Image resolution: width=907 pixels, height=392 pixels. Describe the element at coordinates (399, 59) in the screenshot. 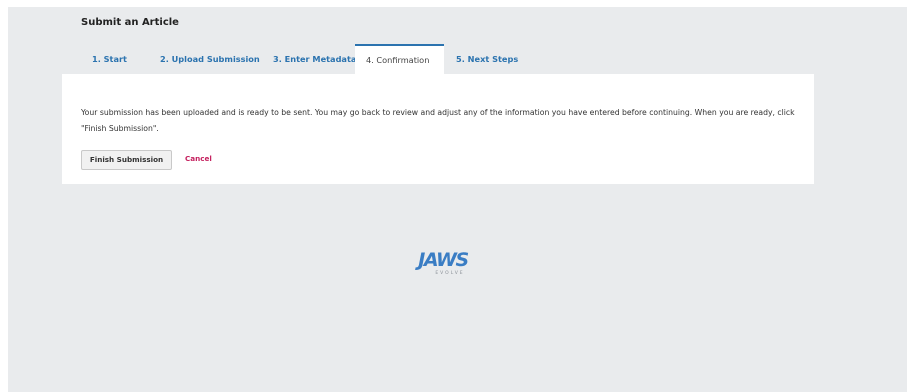

I see `tab-confirmation: 4. Confirmation` at that location.